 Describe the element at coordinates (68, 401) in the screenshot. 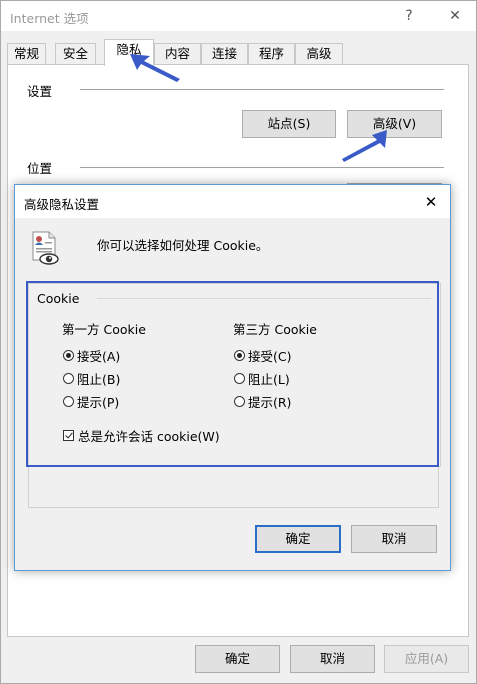

I see `first-party-prompt-radio` at that location.